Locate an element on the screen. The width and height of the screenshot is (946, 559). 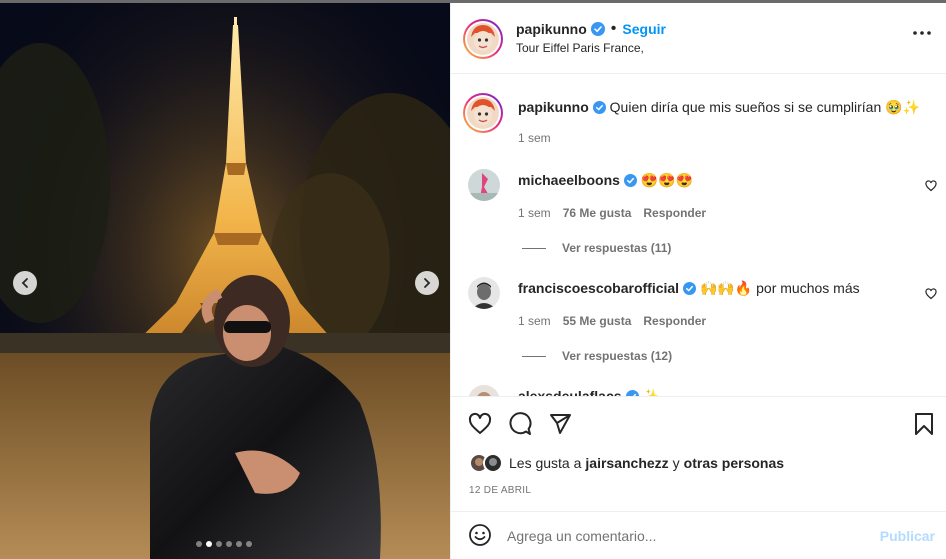
caption-avatar is located at coordinates (483, 113).